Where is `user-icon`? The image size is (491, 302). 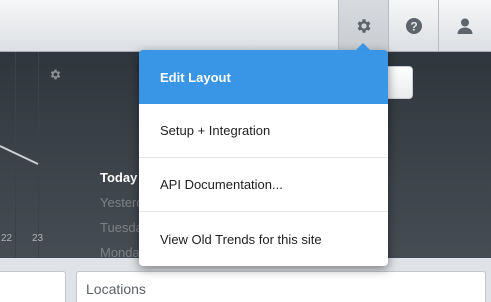 user-icon is located at coordinates (465, 26).